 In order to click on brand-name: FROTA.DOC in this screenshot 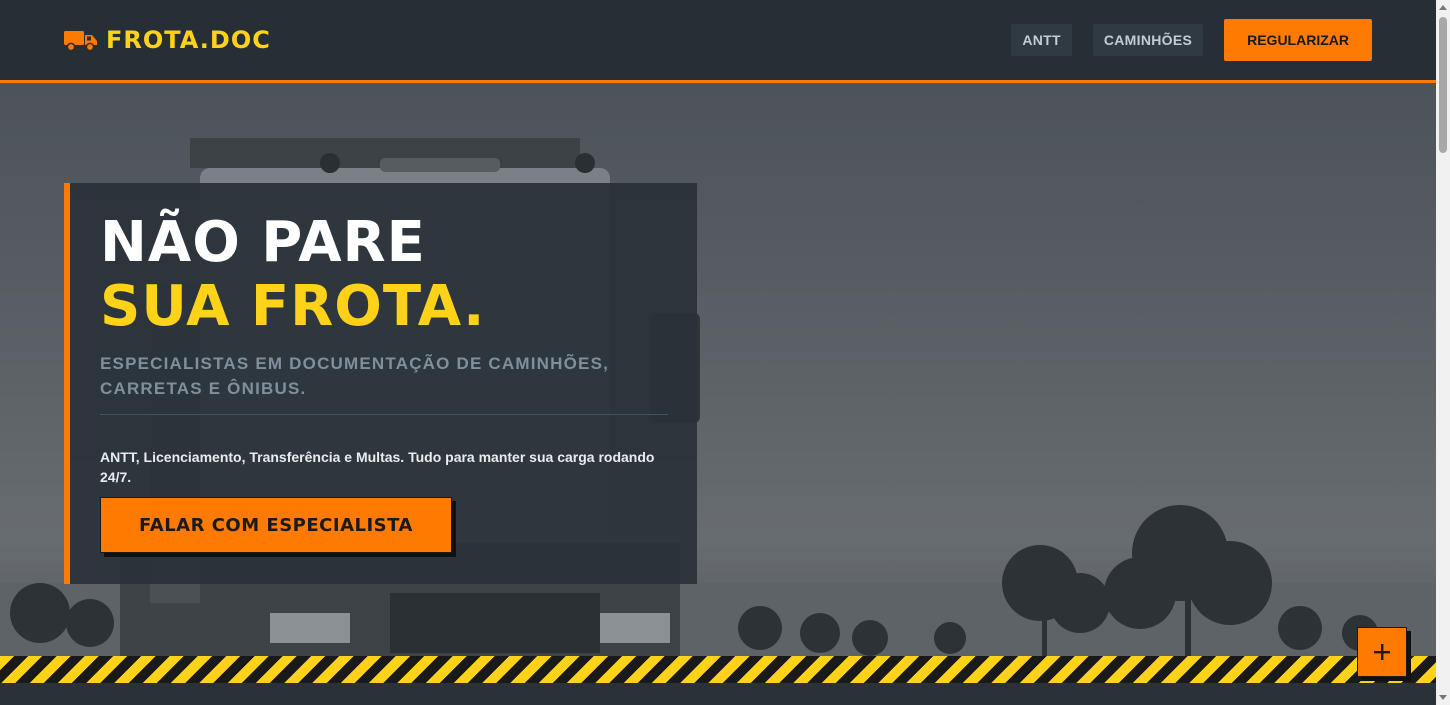, I will do `click(188, 40)`.